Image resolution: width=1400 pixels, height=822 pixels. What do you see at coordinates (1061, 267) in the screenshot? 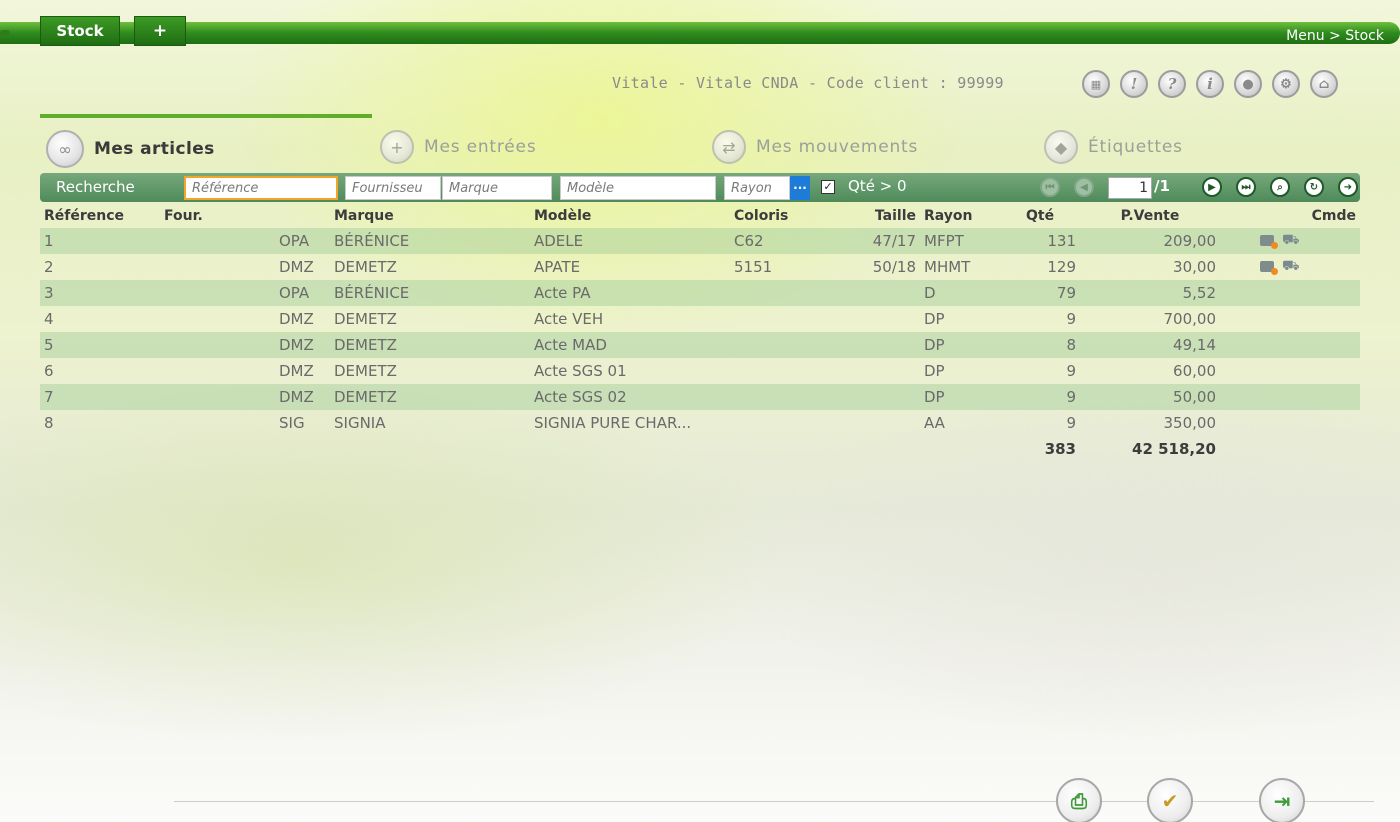
I see `cell-qte: 129` at bounding box center [1061, 267].